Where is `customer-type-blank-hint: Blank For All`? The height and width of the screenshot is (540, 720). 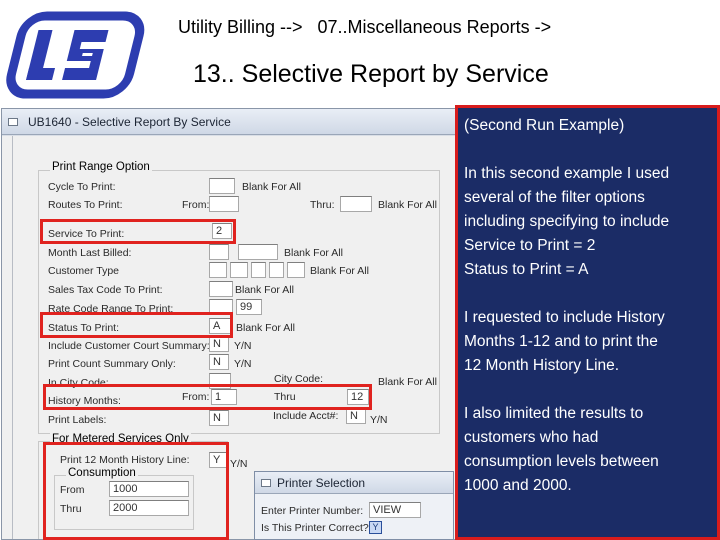
customer-type-blank-hint: Blank For All is located at coordinates (339, 271).